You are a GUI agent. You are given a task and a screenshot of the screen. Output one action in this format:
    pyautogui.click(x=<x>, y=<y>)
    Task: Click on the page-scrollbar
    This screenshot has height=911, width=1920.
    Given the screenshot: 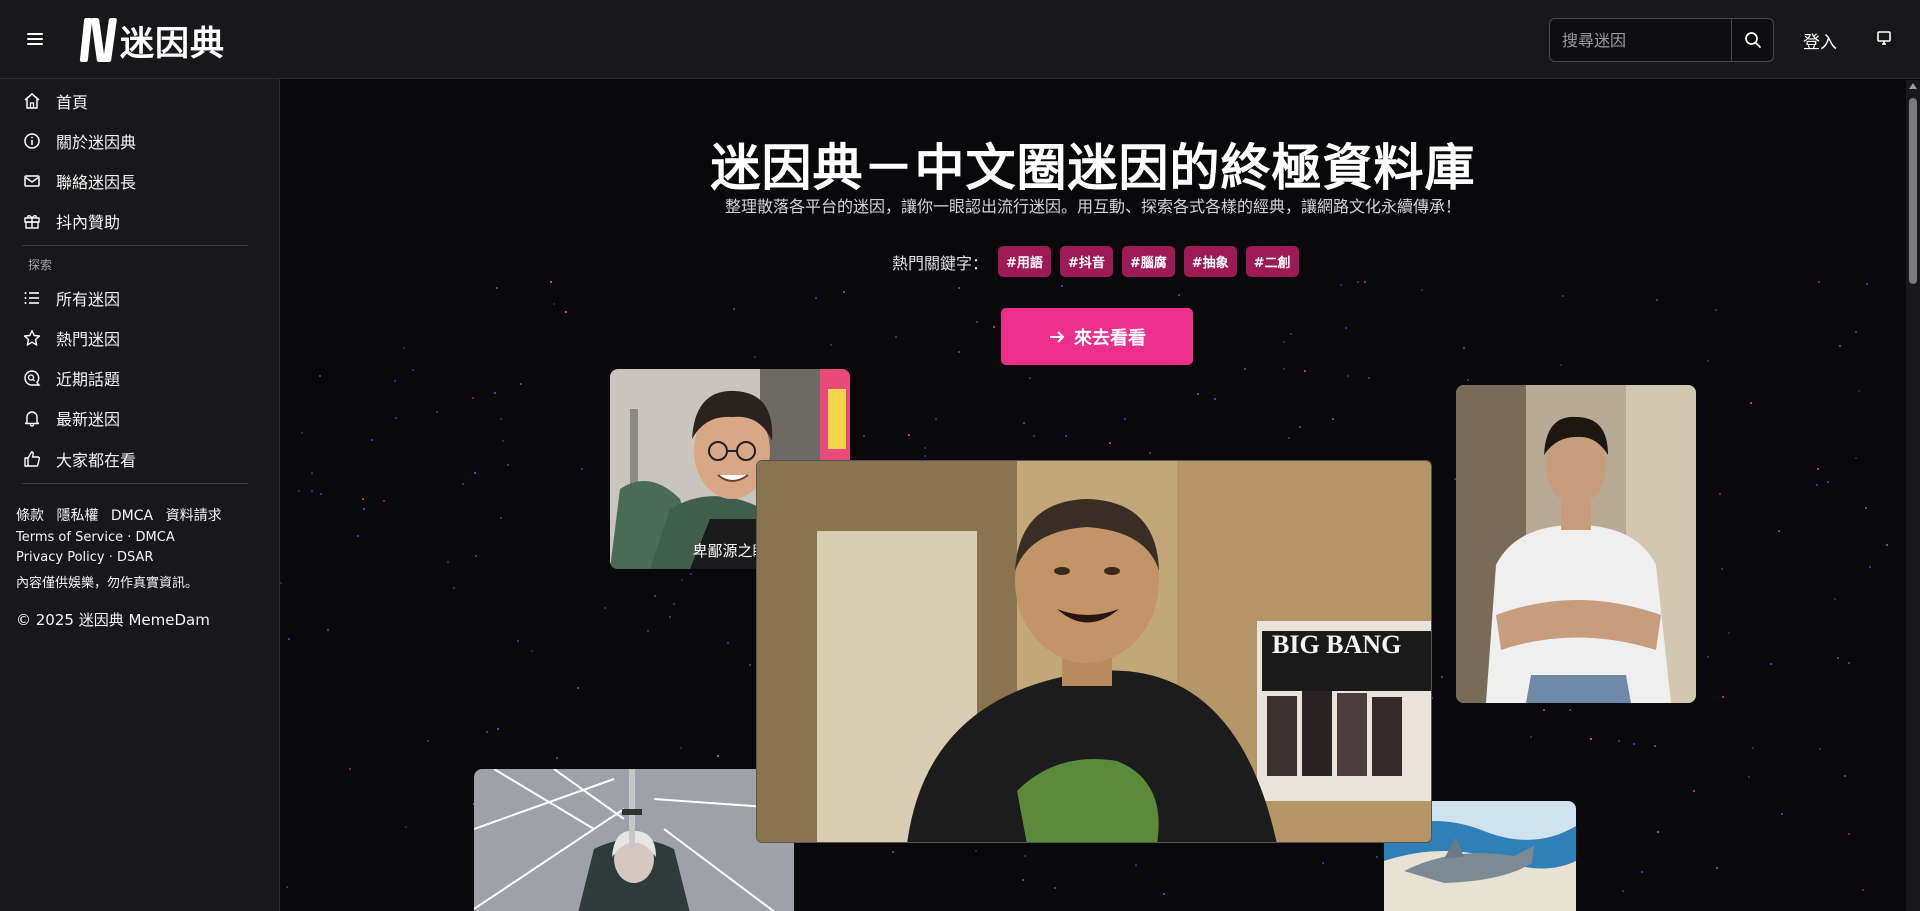 What is the action you would take?
    pyautogui.click(x=1913, y=495)
    